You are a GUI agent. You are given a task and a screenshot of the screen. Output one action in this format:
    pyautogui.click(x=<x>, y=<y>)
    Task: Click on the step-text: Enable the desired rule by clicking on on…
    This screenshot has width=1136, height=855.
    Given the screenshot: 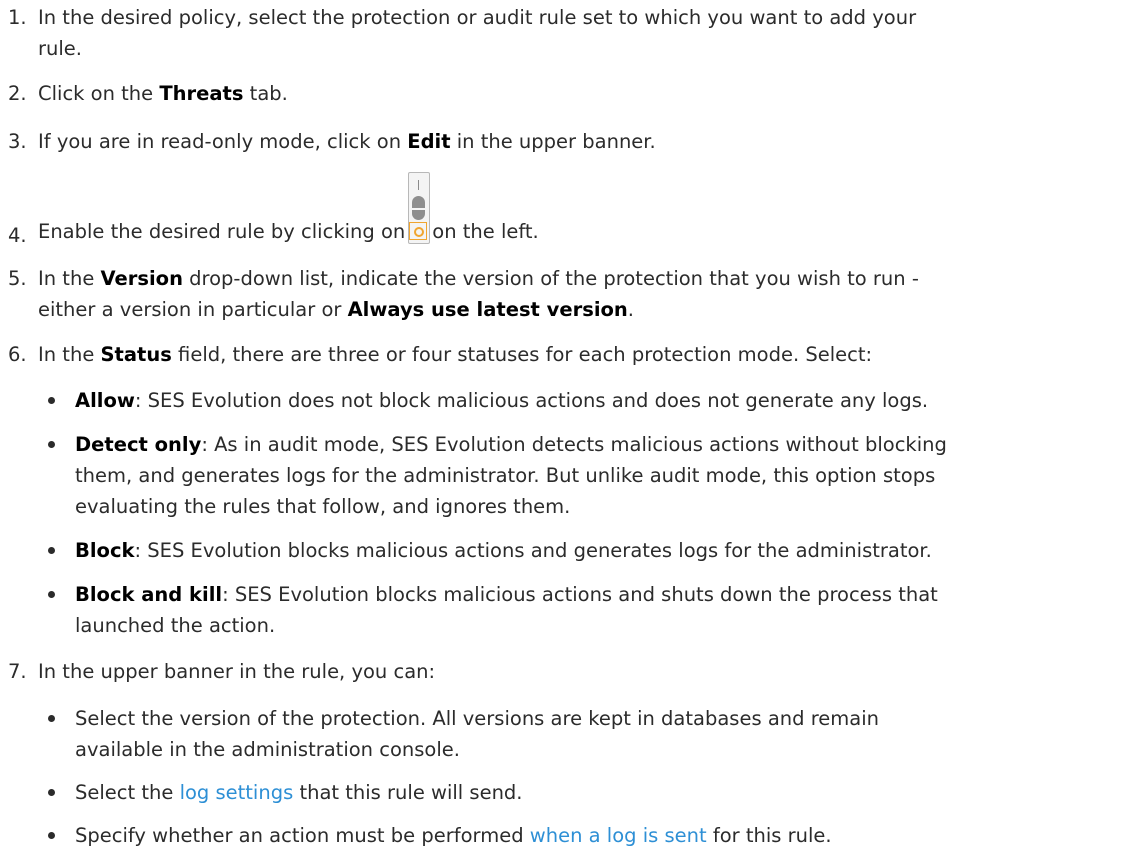 What is the action you would take?
    pyautogui.click(x=578, y=209)
    